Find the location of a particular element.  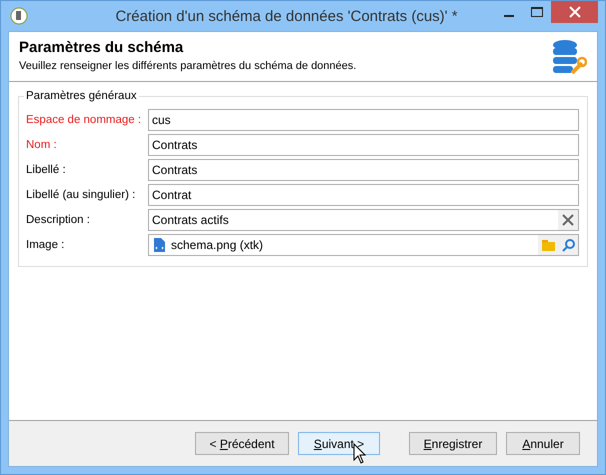

field-label: Libellé (au singulier) : is located at coordinates (81, 195).